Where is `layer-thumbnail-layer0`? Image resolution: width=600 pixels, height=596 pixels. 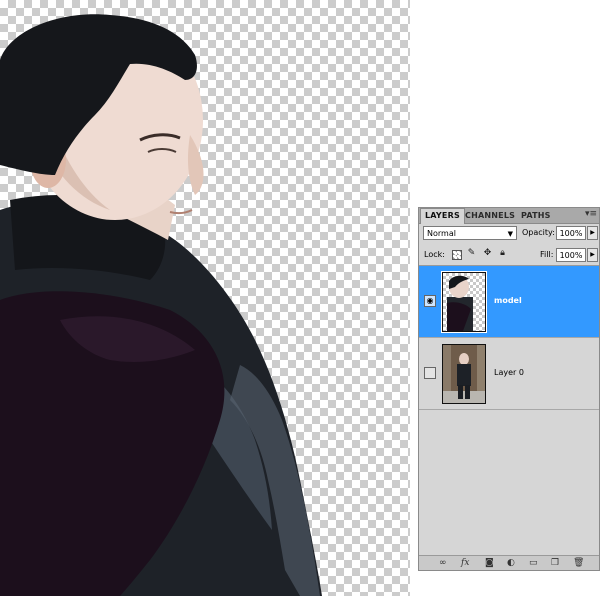
layer-thumbnail-layer0 is located at coordinates (464, 374).